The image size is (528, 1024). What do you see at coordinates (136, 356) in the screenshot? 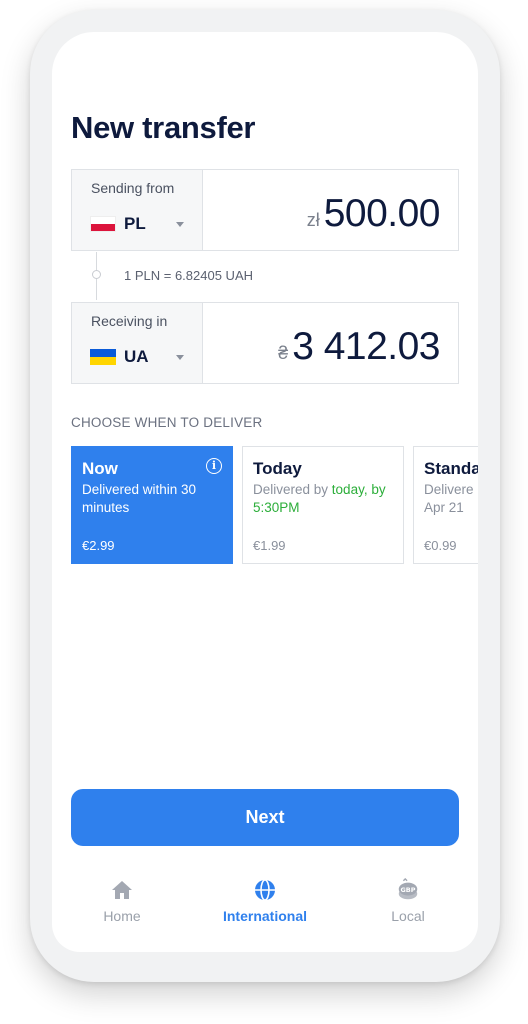
I see `receiving-country-code: UA` at bounding box center [136, 356].